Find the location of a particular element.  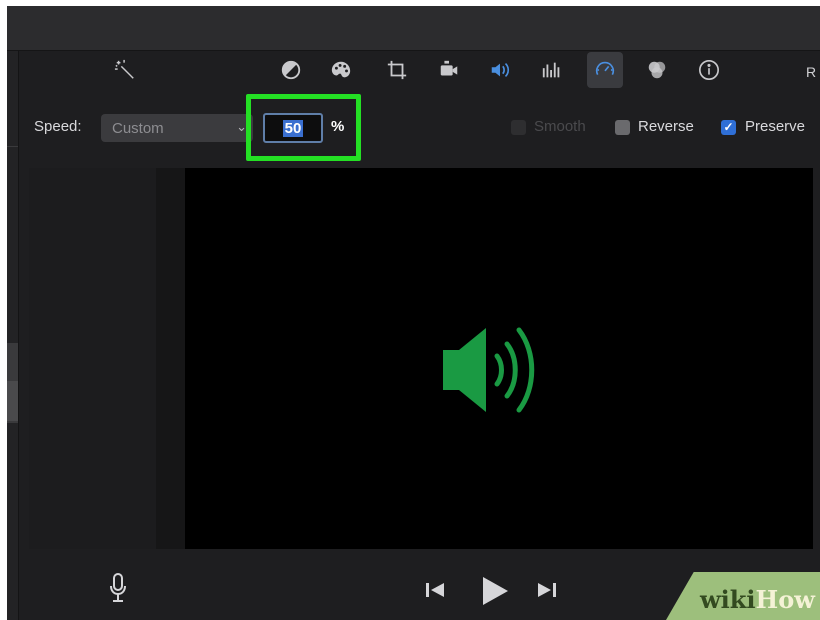

skip-back-icon is located at coordinates (435, 590).